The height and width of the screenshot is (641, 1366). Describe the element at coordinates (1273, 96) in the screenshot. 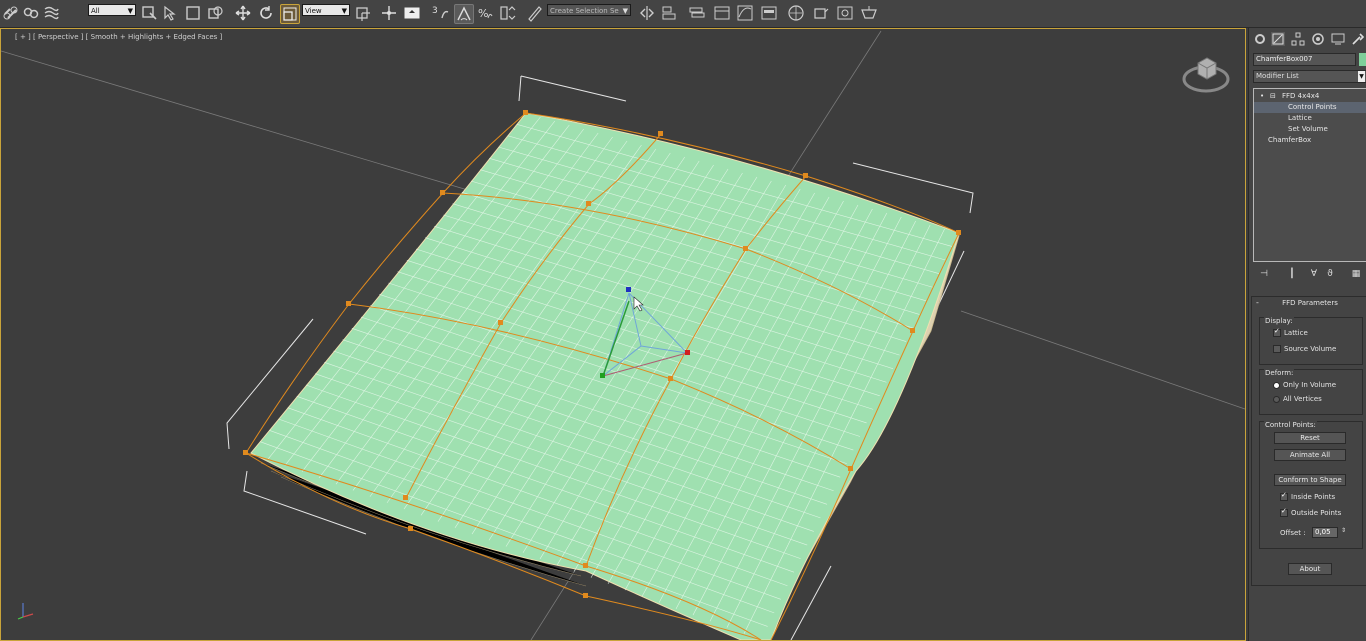

I see `expand-minus-icon: ⊟` at that location.